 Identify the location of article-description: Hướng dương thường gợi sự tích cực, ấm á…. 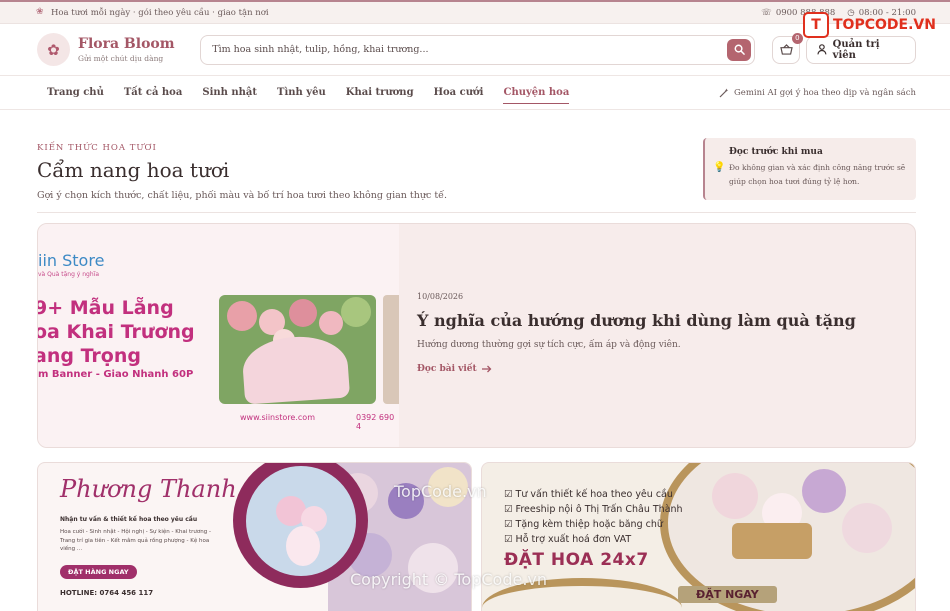
(549, 345).